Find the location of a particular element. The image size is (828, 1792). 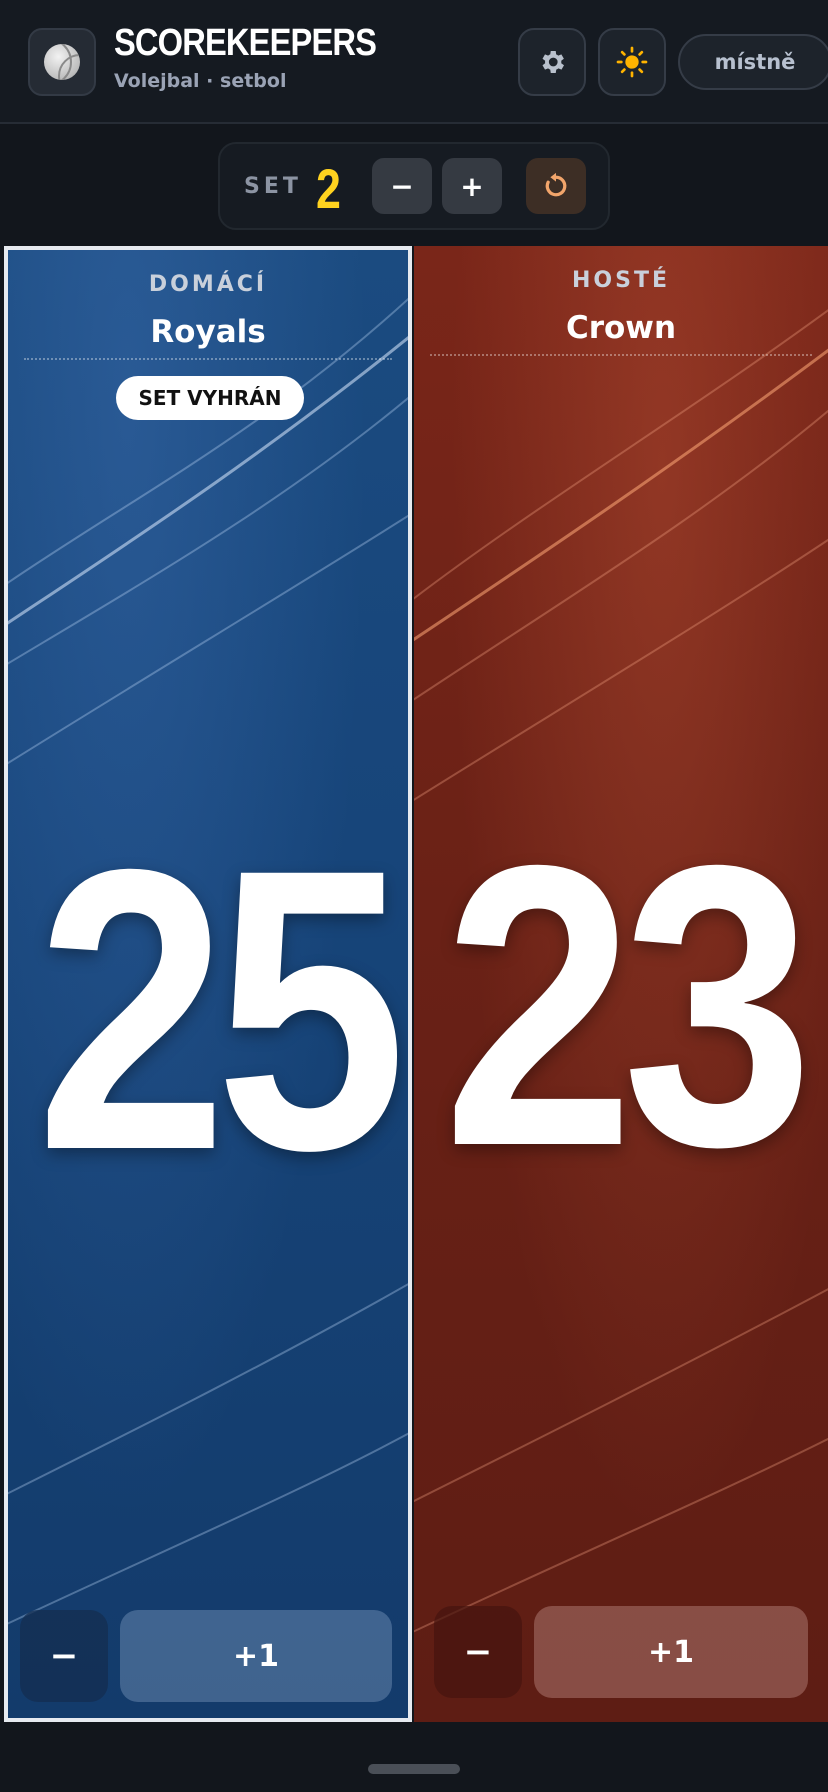

reset-button is located at coordinates (556, 186).